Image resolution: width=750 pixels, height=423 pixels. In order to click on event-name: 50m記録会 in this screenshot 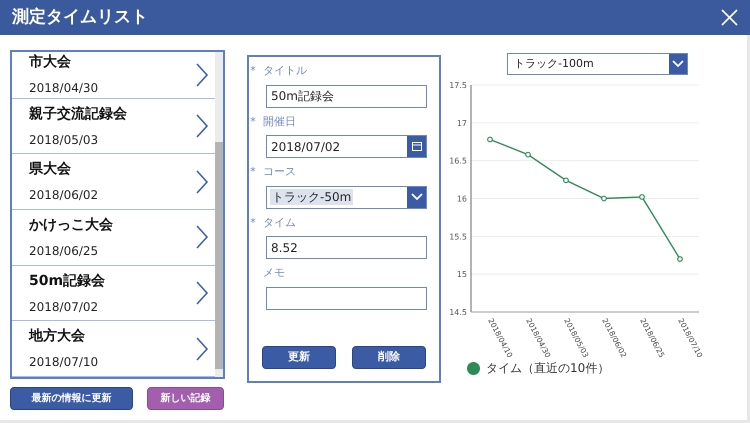, I will do `click(67, 281)`.